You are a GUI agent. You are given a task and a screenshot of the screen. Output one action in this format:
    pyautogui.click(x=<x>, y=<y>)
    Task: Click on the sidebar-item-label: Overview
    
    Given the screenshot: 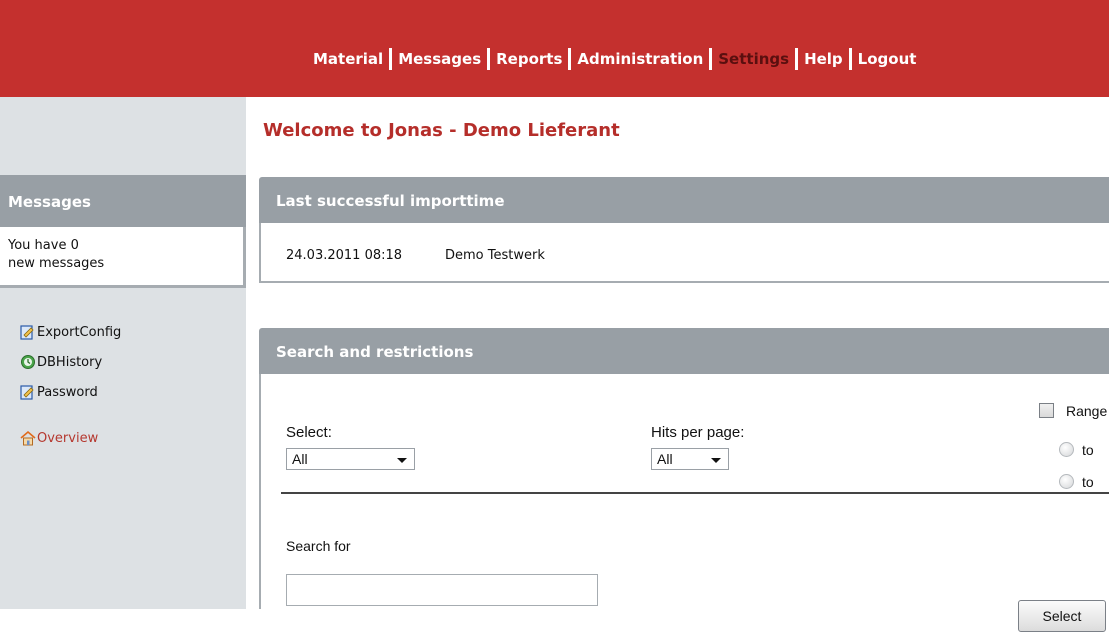 What is the action you would take?
    pyautogui.click(x=68, y=438)
    